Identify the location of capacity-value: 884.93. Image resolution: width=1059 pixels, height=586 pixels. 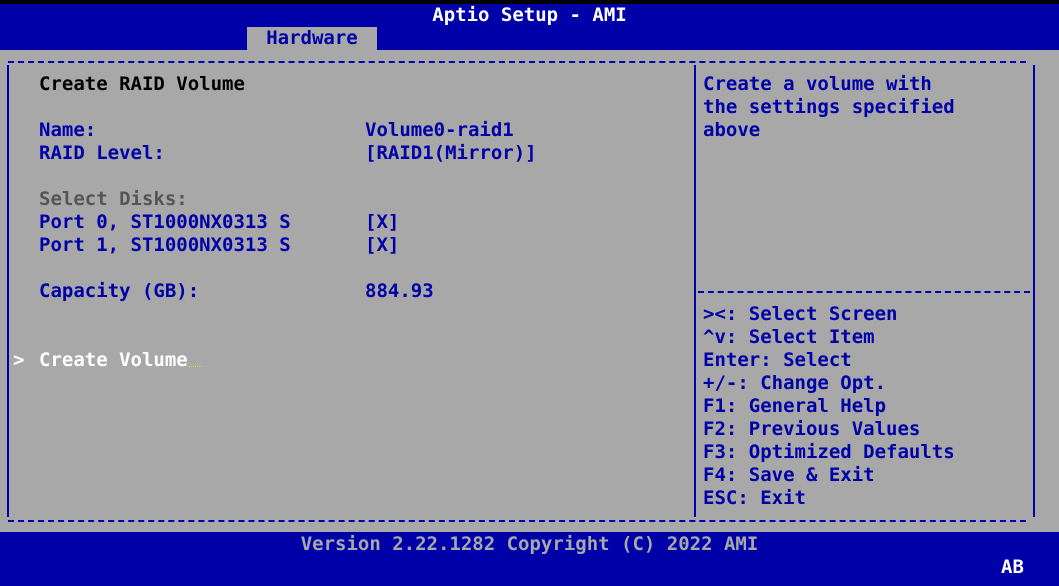
(399, 291).